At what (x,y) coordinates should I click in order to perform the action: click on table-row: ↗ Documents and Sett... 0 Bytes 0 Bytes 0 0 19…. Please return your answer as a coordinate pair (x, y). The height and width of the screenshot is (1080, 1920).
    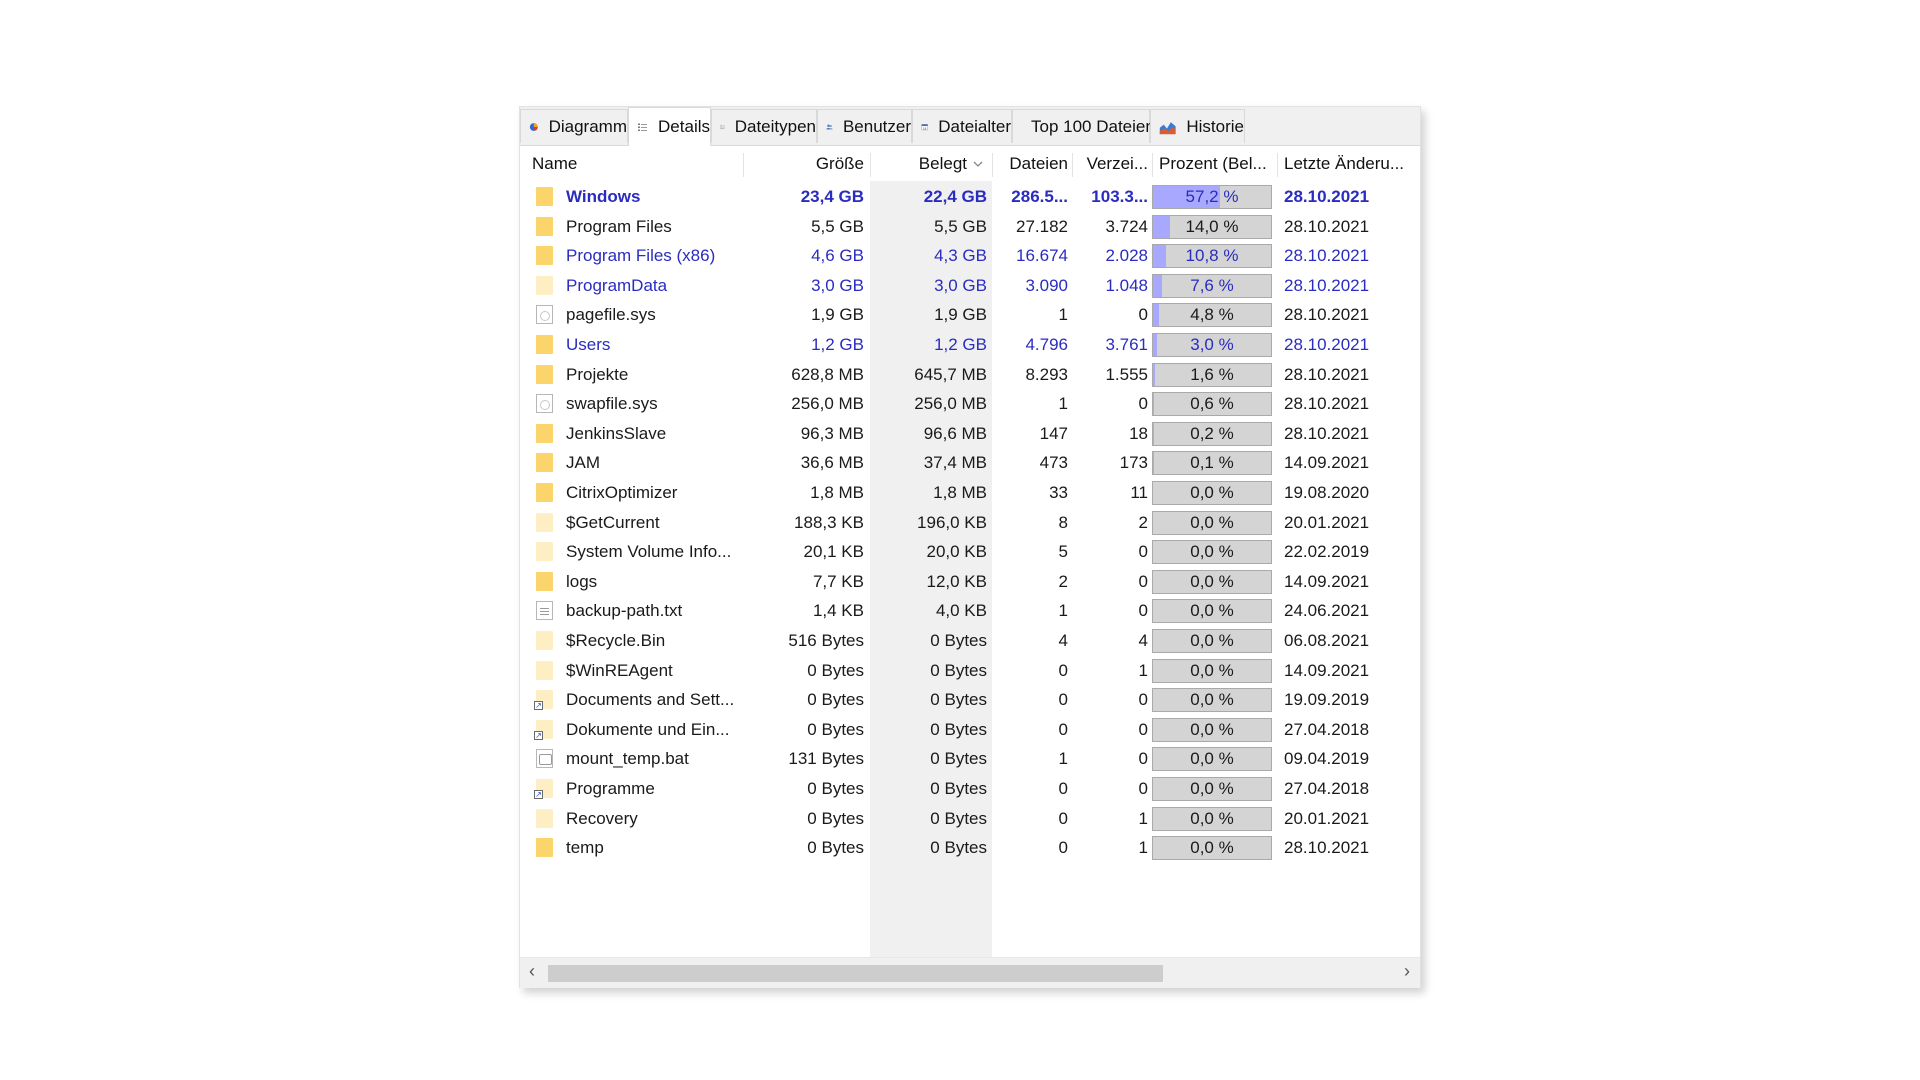
    Looking at the image, I should click on (970, 699).